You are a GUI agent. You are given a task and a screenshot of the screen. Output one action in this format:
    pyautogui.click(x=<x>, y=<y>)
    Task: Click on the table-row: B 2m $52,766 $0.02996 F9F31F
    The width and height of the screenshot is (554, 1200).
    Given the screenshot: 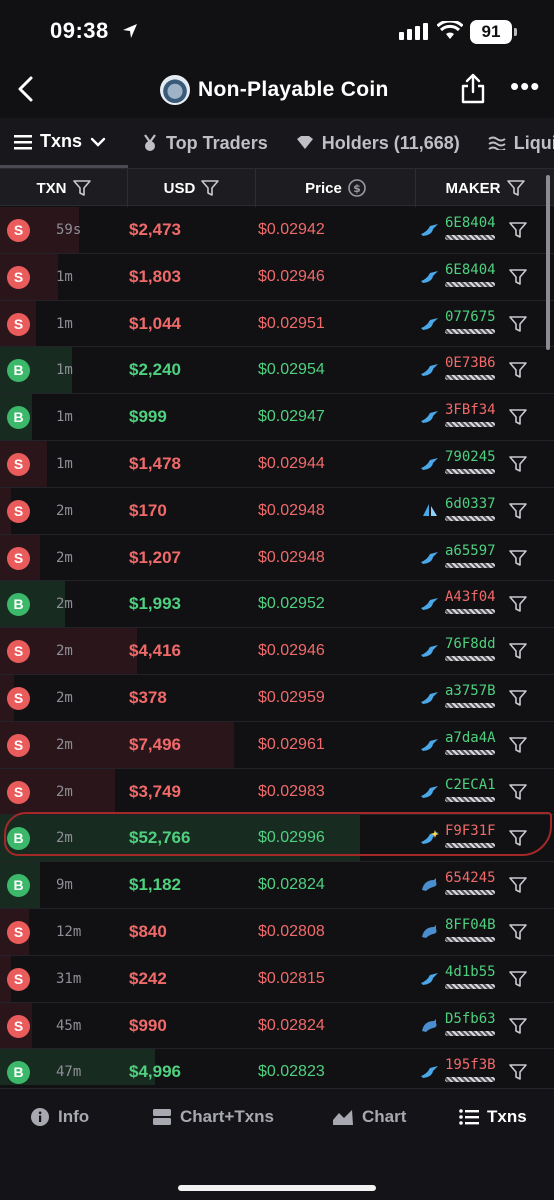 What is the action you would take?
    pyautogui.click(x=277, y=839)
    